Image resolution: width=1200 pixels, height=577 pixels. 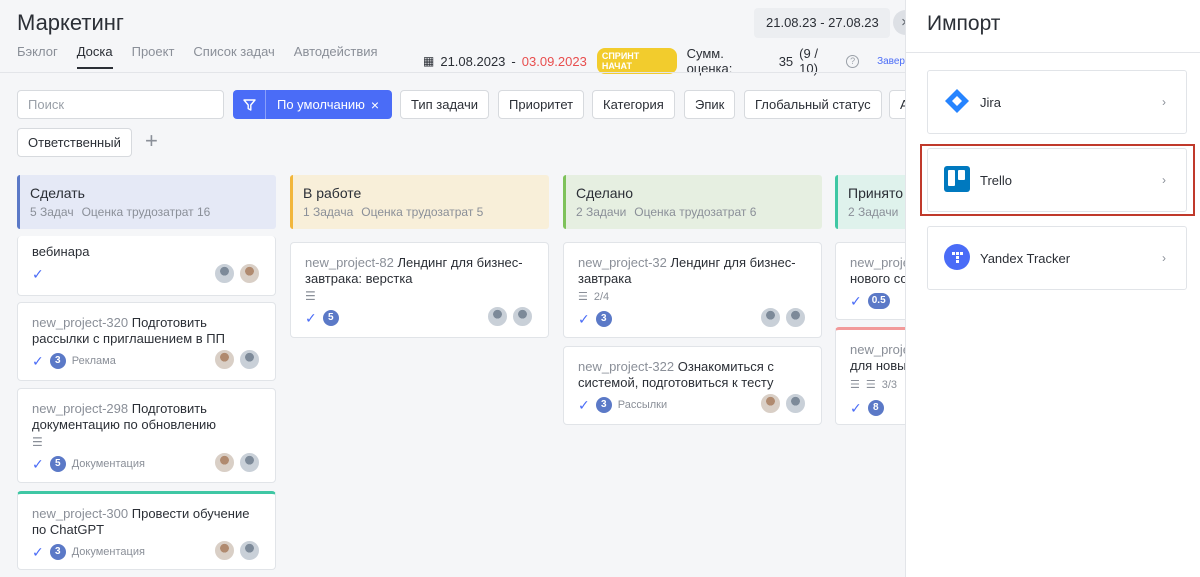 I want to click on panel-divider, so click(x=1053, y=52).